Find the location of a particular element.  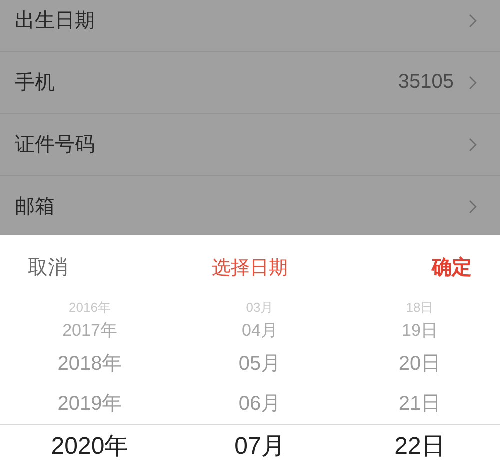

wheel-option: 20日 is located at coordinates (420, 363).